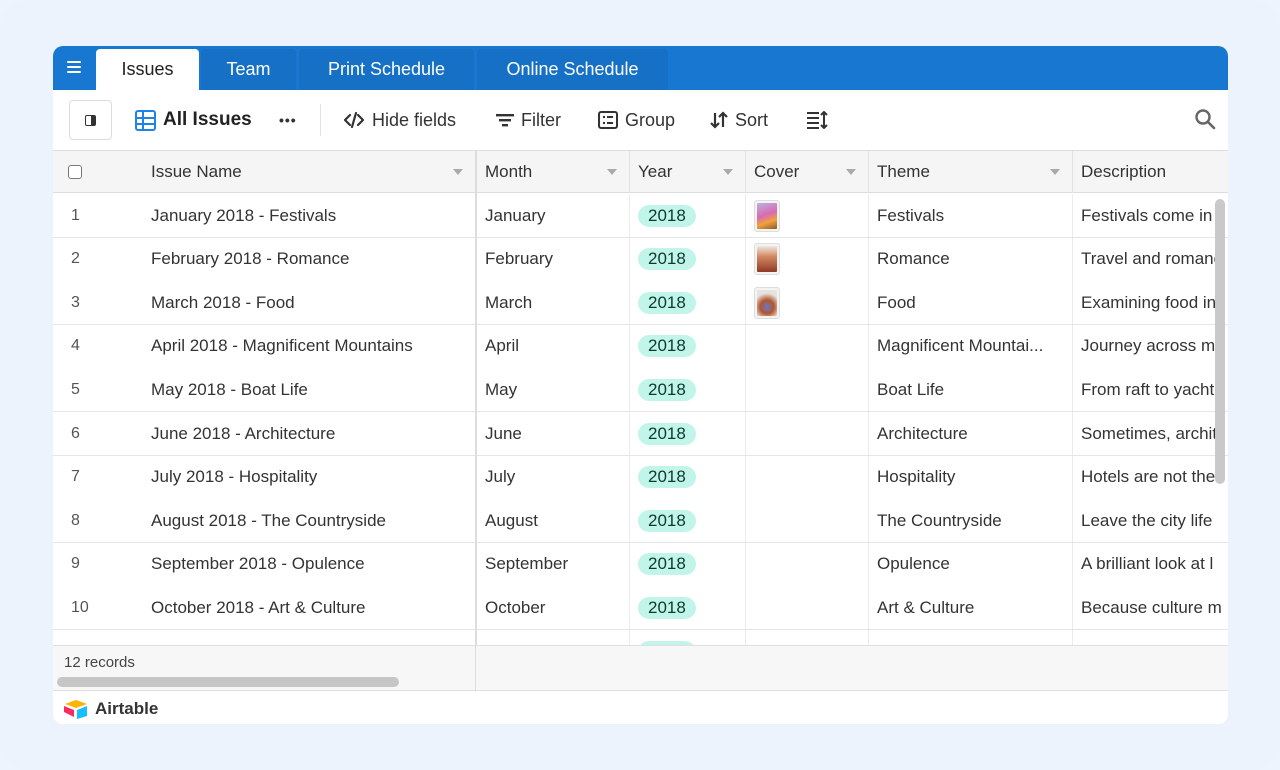 Image resolution: width=1280 pixels, height=770 pixels. What do you see at coordinates (399, 120) in the screenshot?
I see `hide-fields-button: Hide fields` at bounding box center [399, 120].